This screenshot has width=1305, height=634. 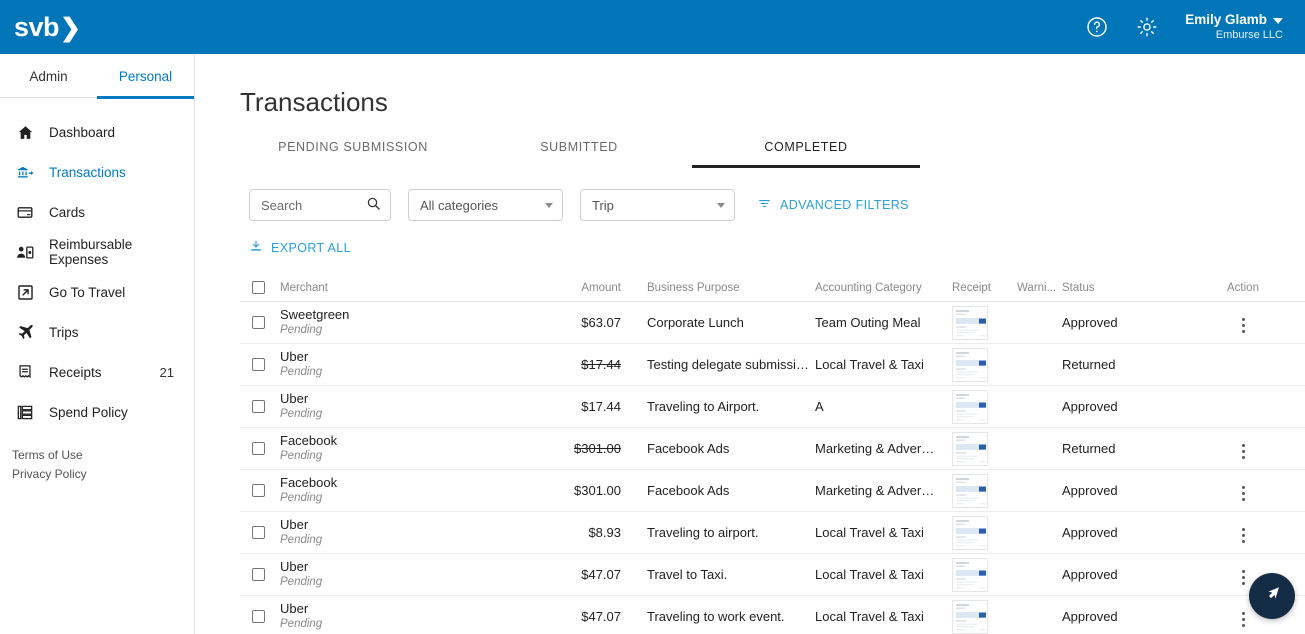 What do you see at coordinates (82, 132) in the screenshot?
I see `sidebar-label: Dashboard` at bounding box center [82, 132].